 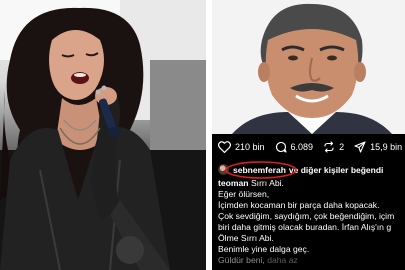 I want to click on heart-icon, so click(x=224, y=147).